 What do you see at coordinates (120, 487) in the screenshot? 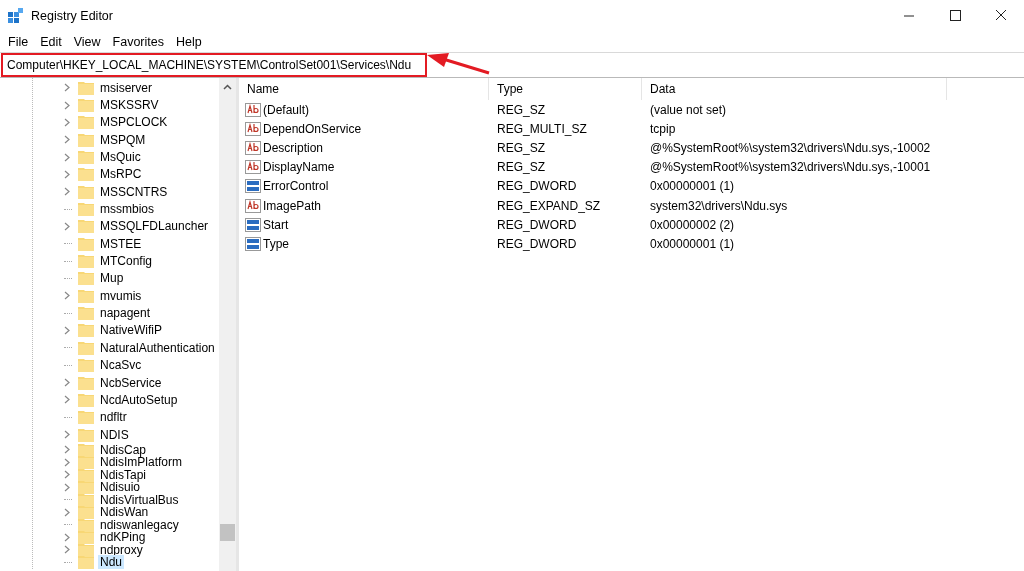
I see `tree-item: Ndisuio` at bounding box center [120, 487].